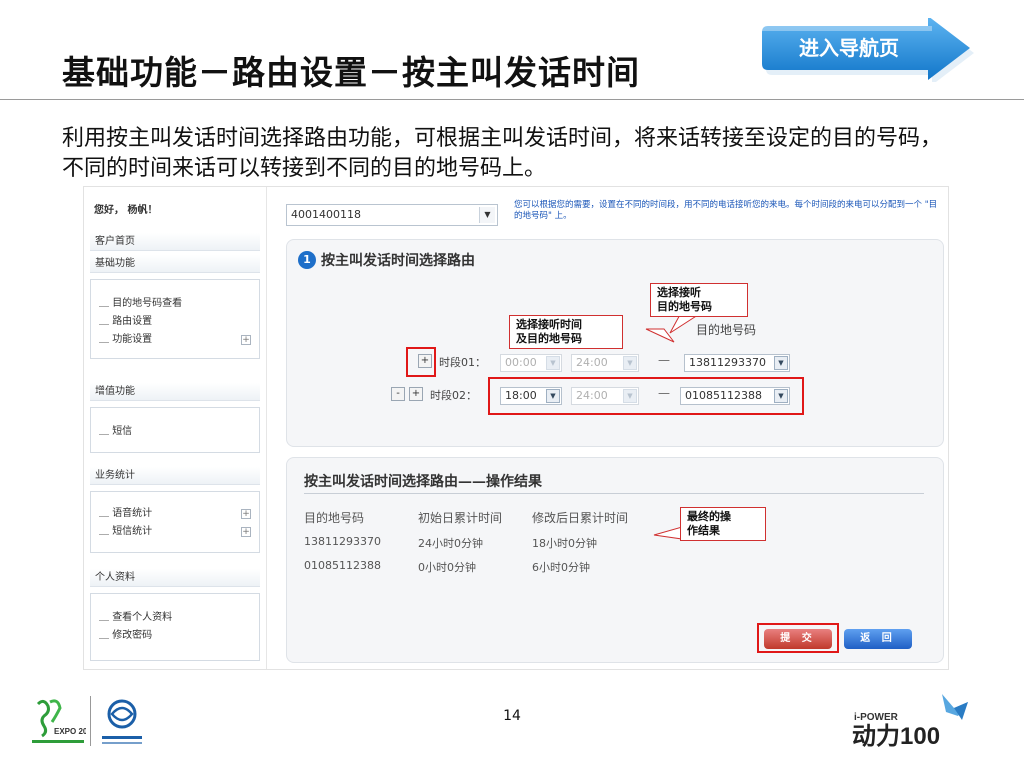 The image size is (1024, 768). Describe the element at coordinates (351, 72) in the screenshot. I see `slide-title: 基础功能－路由设置－按主叫发话时间` at that location.